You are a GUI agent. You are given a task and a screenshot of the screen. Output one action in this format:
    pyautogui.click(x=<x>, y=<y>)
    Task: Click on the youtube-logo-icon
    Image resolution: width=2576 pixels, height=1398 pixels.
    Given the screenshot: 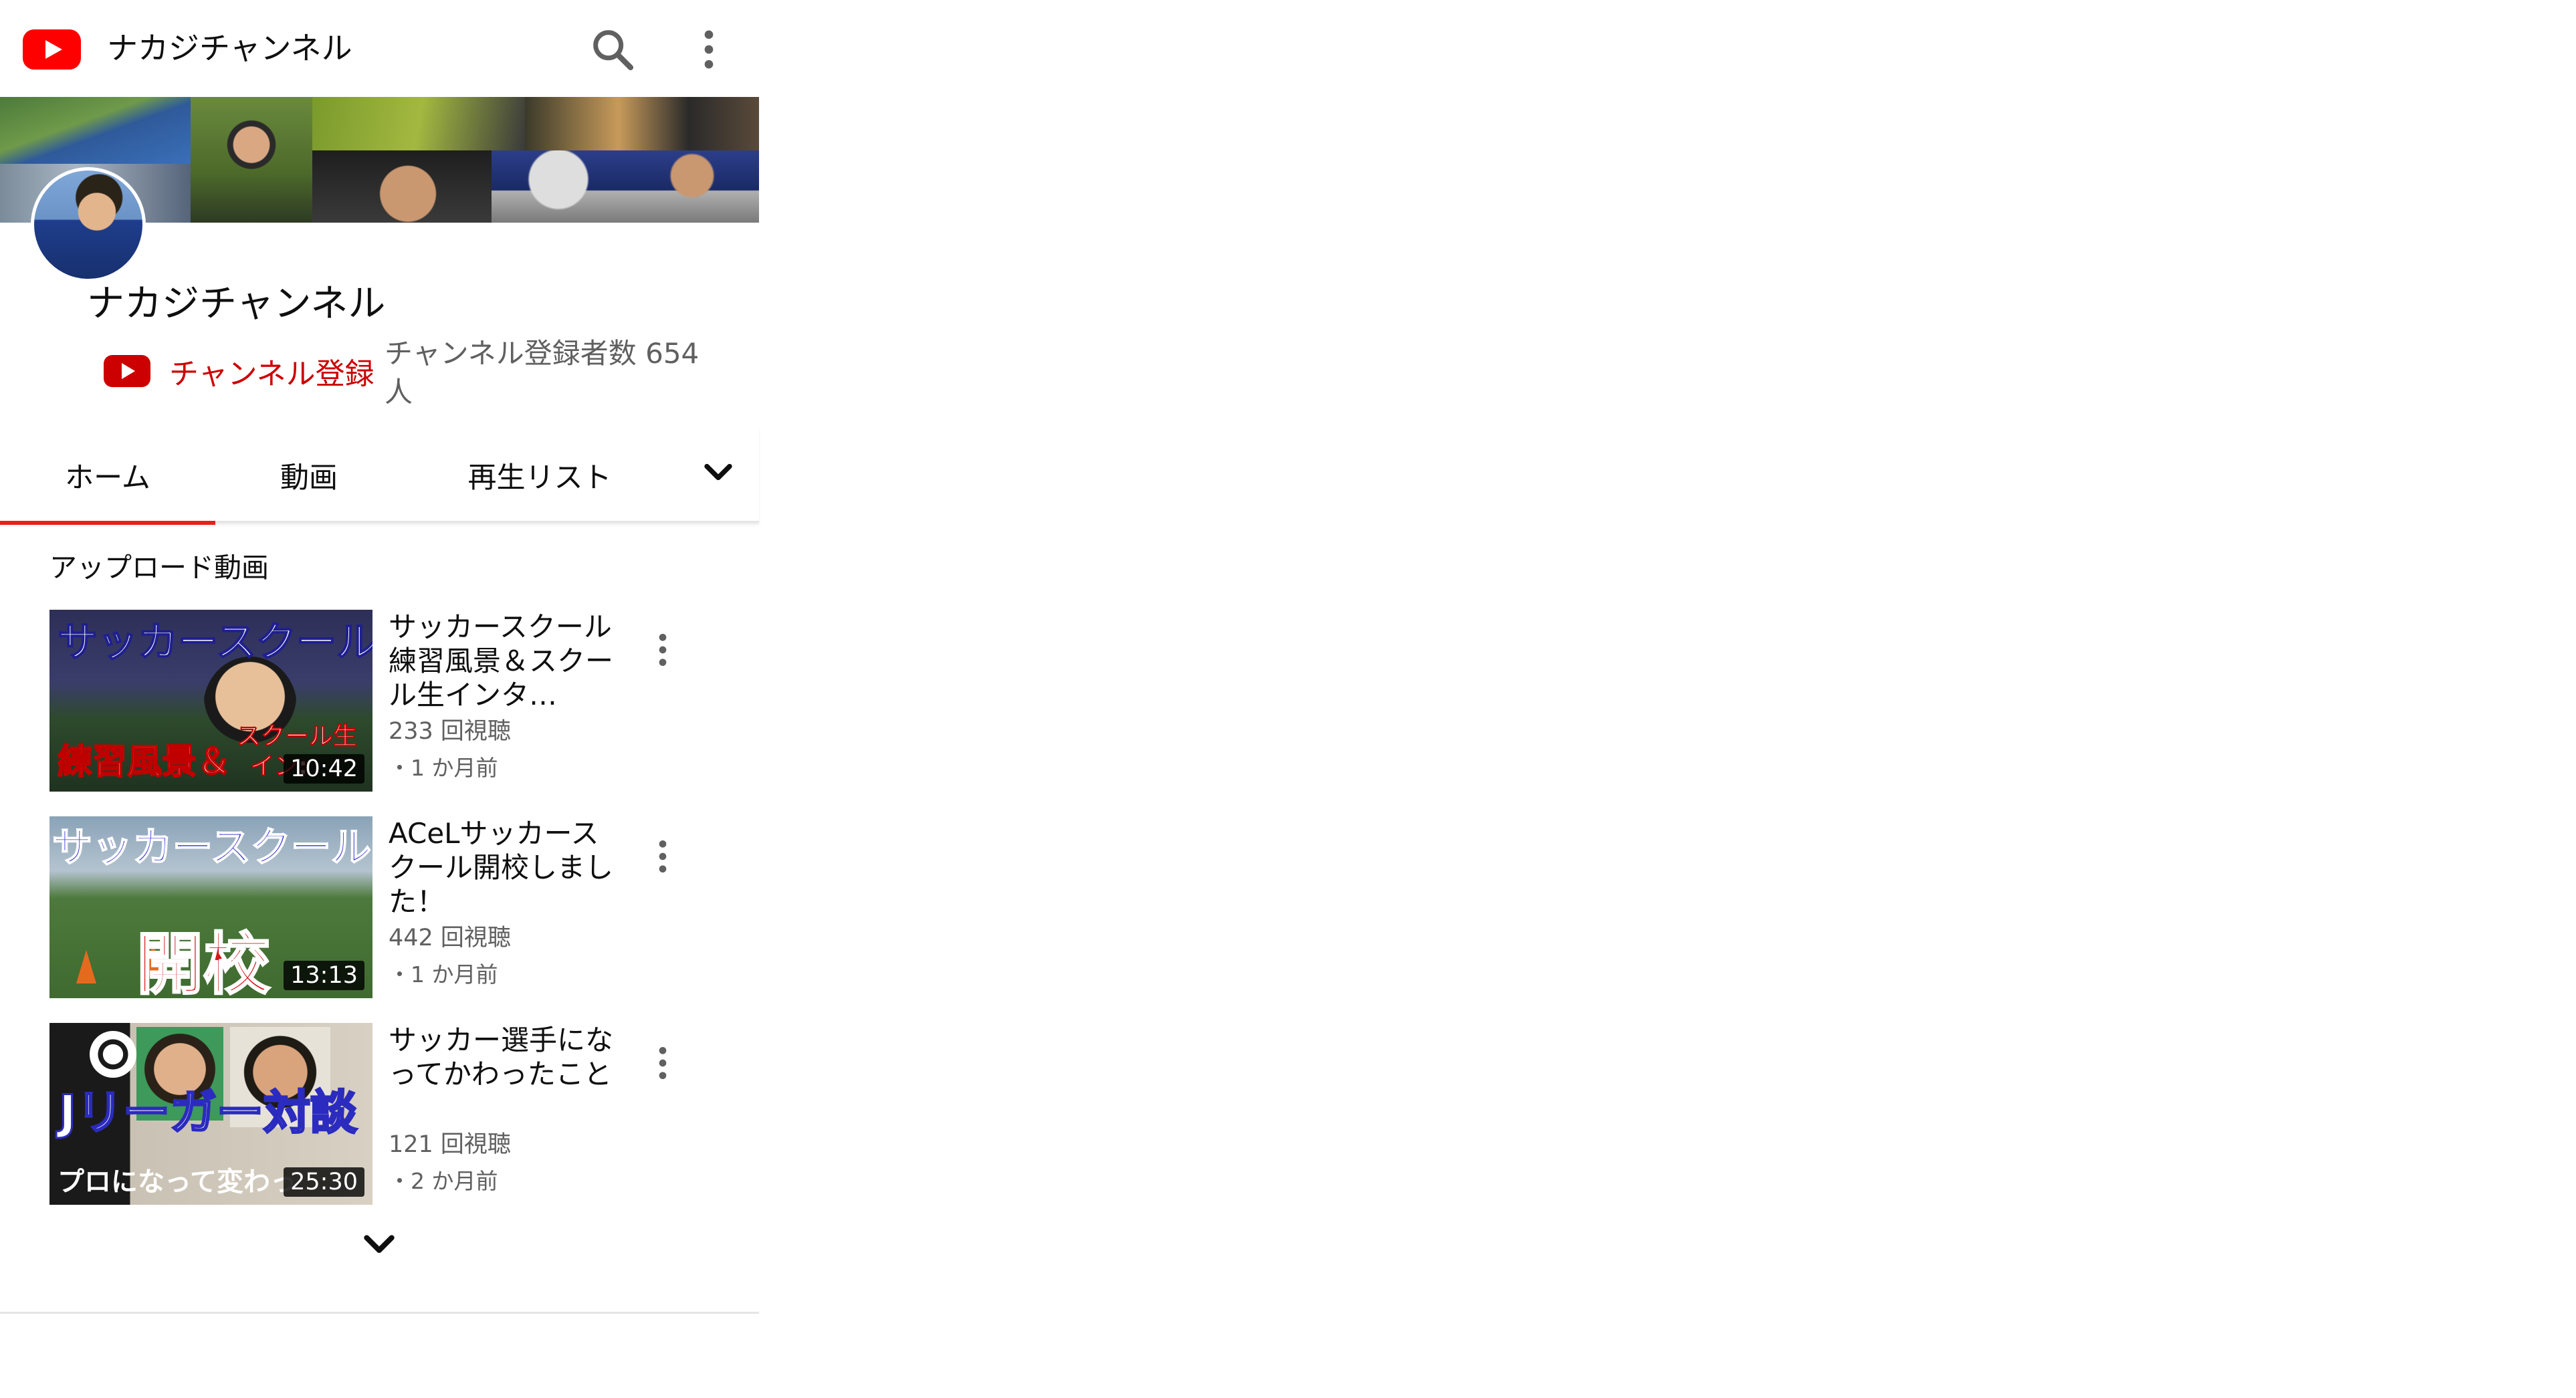 What is the action you would take?
    pyautogui.click(x=52, y=49)
    